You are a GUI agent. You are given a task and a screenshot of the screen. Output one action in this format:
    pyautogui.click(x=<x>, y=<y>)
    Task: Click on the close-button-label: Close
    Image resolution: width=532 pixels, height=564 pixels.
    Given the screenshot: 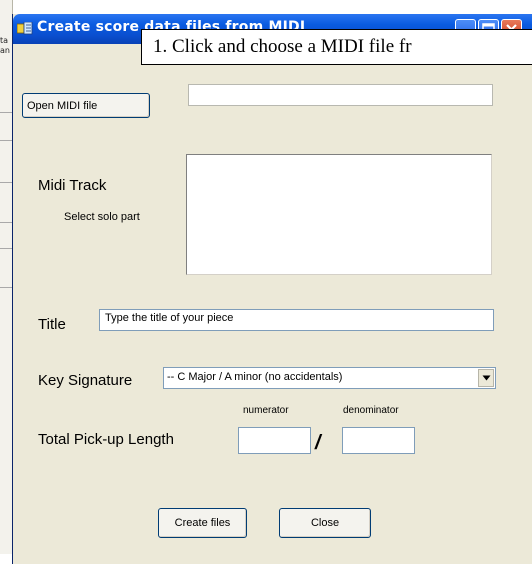 What is the action you would take?
    pyautogui.click(x=325, y=523)
    